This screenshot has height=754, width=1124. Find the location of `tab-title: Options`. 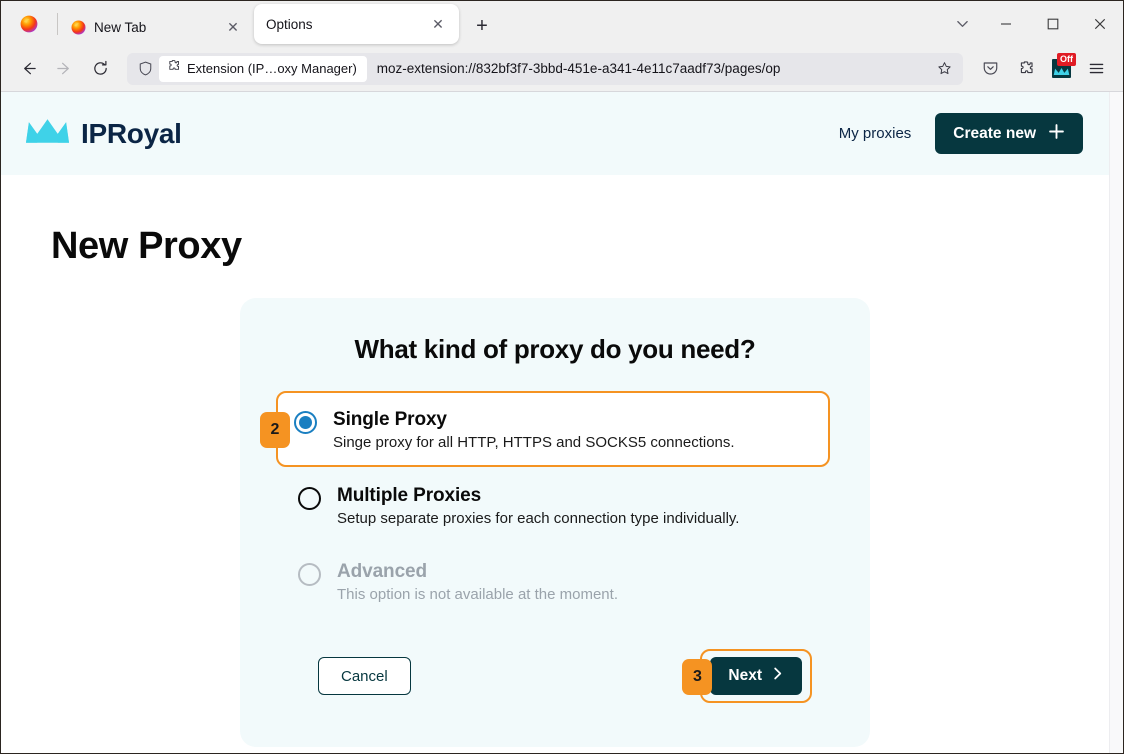

tab-title: Options is located at coordinates (289, 24).